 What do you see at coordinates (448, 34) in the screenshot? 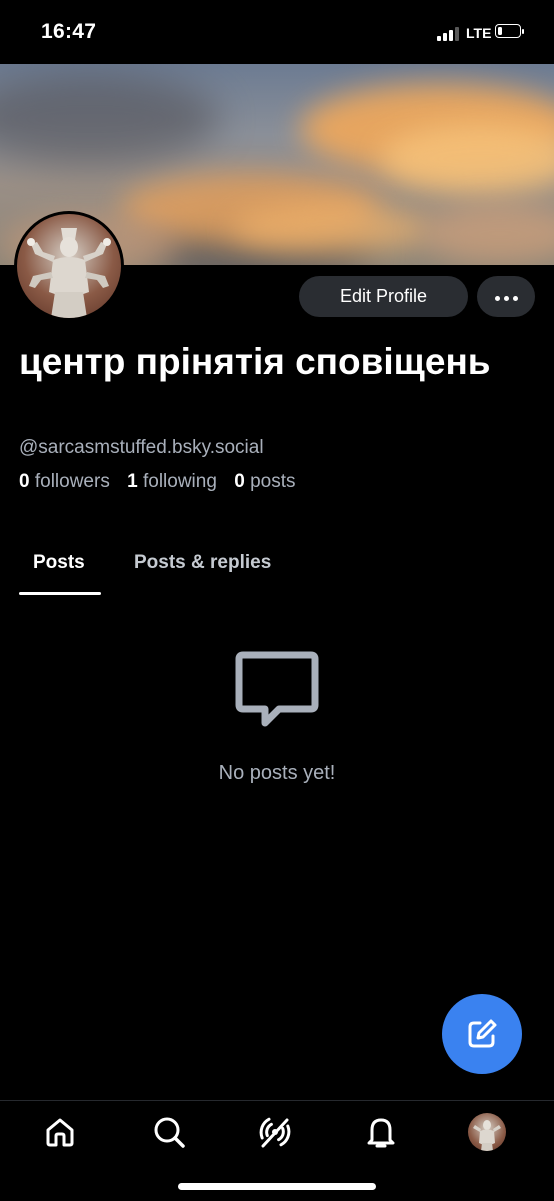
I see `cellular-signal-icon` at bounding box center [448, 34].